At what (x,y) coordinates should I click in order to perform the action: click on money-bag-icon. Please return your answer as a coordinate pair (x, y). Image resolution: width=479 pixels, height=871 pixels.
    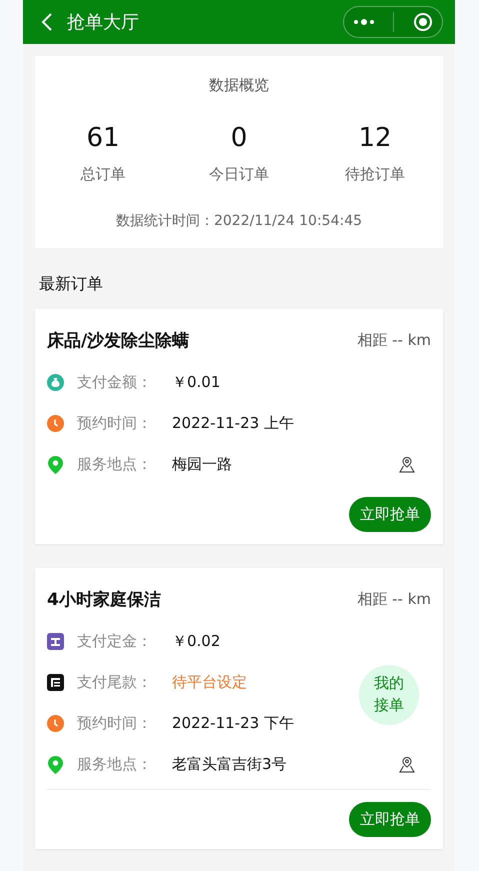
    Looking at the image, I should click on (55, 382).